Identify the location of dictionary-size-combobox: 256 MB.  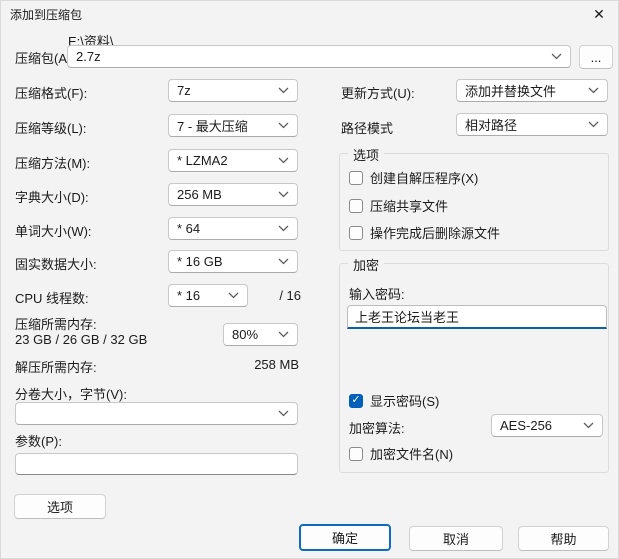
(233, 194).